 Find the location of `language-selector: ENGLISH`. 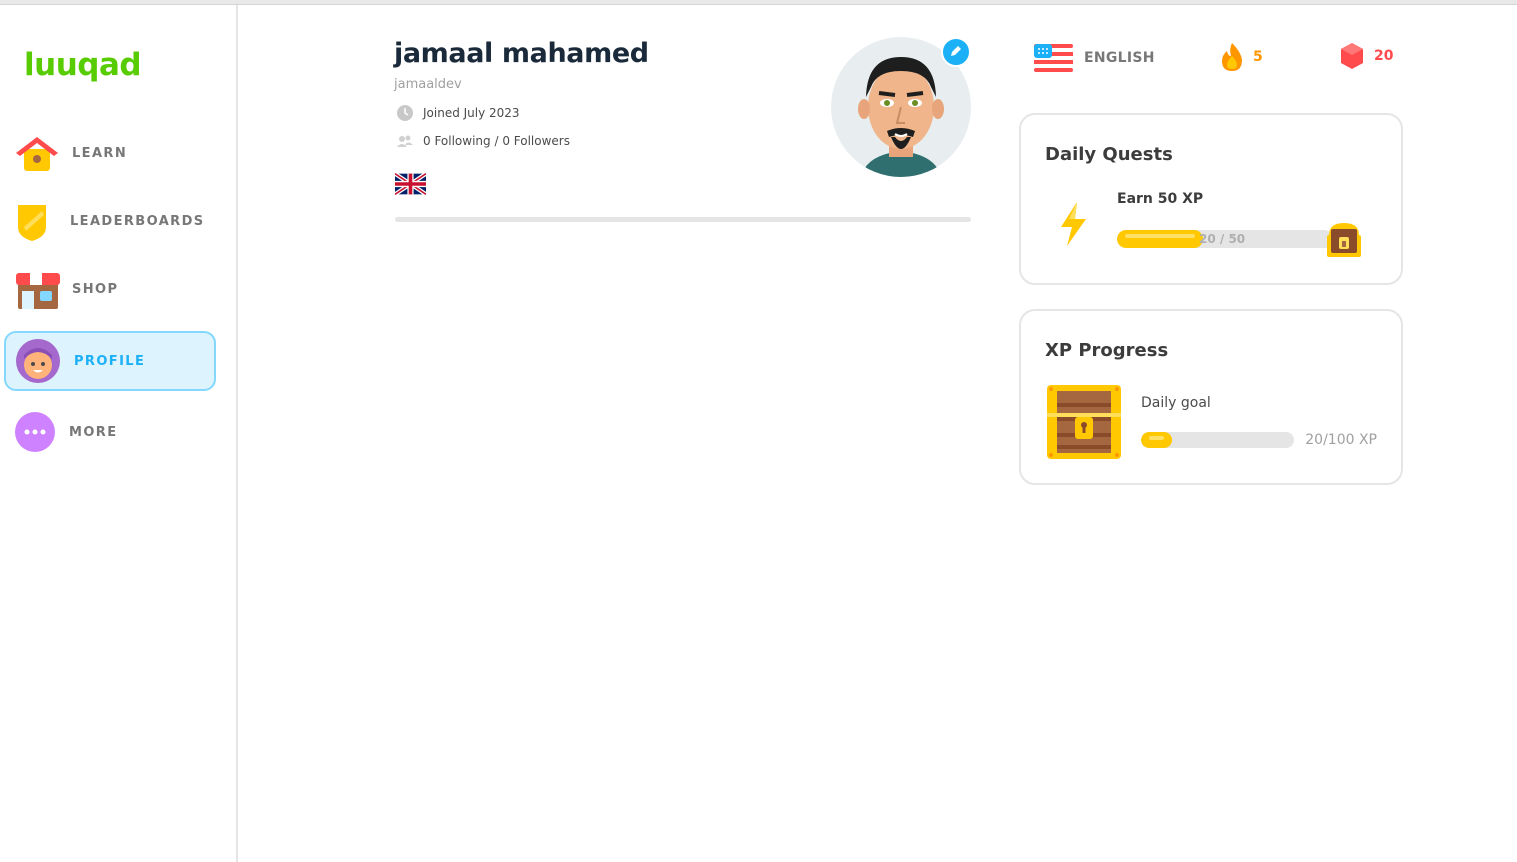

language-selector: ENGLISH is located at coordinates (1094, 58).